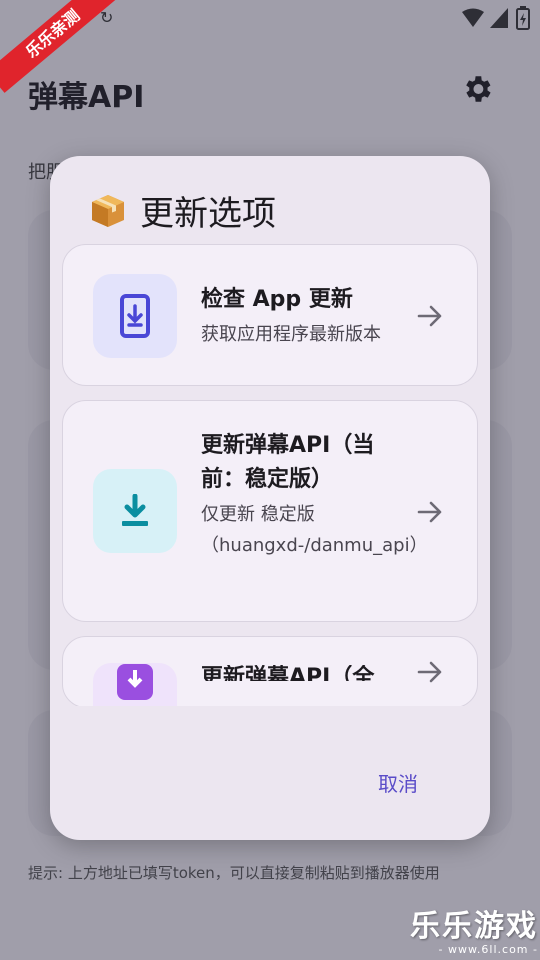 Image resolution: width=540 pixels, height=960 pixels. Describe the element at coordinates (288, 673) in the screenshot. I see `option-title: 更新弹幕API（全` at that location.